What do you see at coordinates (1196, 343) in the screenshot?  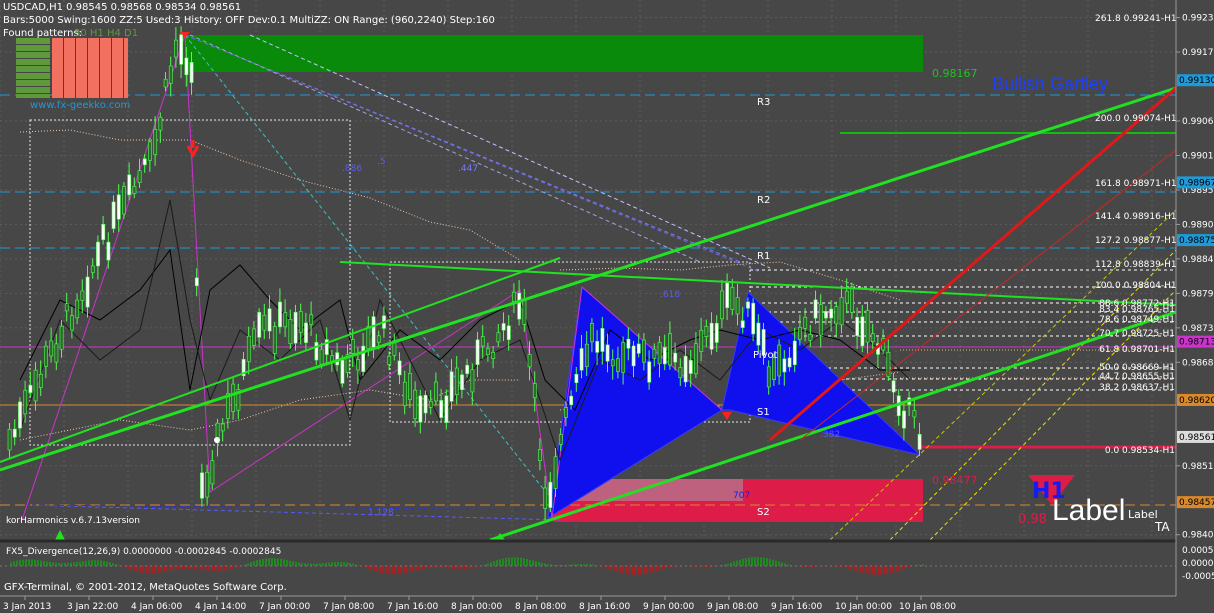 I see `price-box-label: 0.98713` at bounding box center [1196, 343].